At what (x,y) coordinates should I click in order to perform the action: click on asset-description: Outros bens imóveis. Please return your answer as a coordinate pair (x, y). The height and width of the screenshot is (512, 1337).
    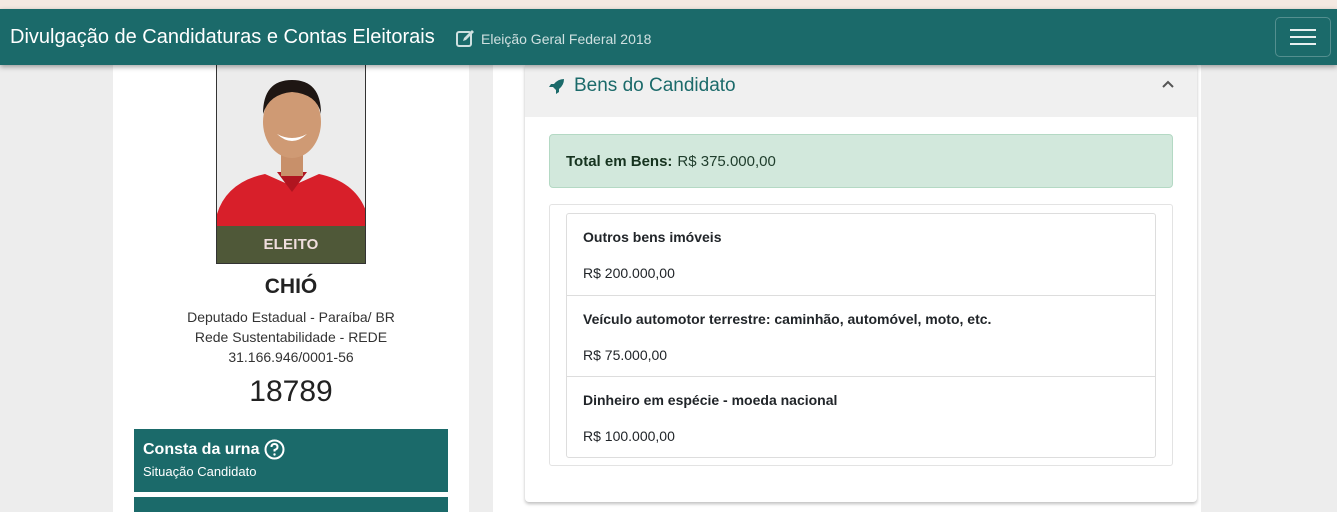
    Looking at the image, I should click on (652, 237).